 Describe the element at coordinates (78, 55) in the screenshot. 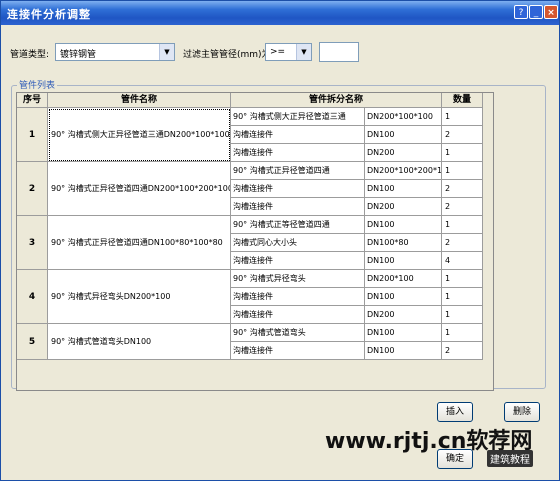

I see `pipe-type-value: 镀锌钢管` at that location.